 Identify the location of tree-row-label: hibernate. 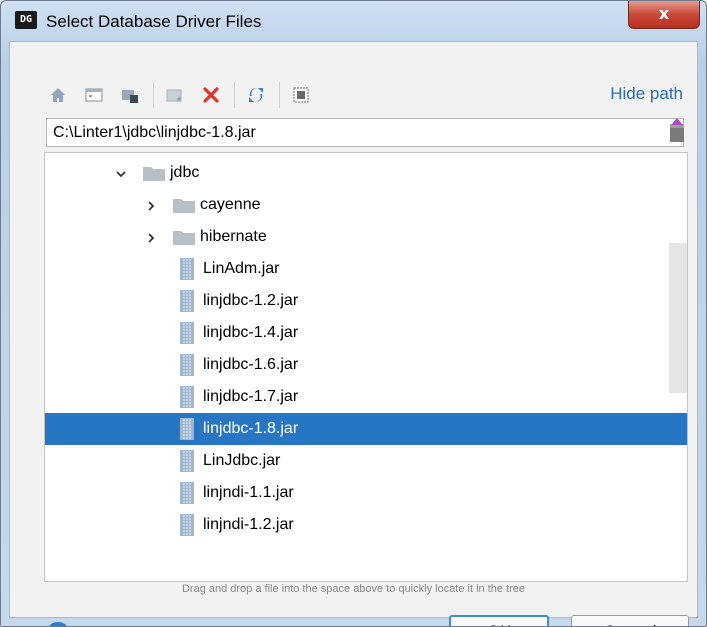
(233, 236).